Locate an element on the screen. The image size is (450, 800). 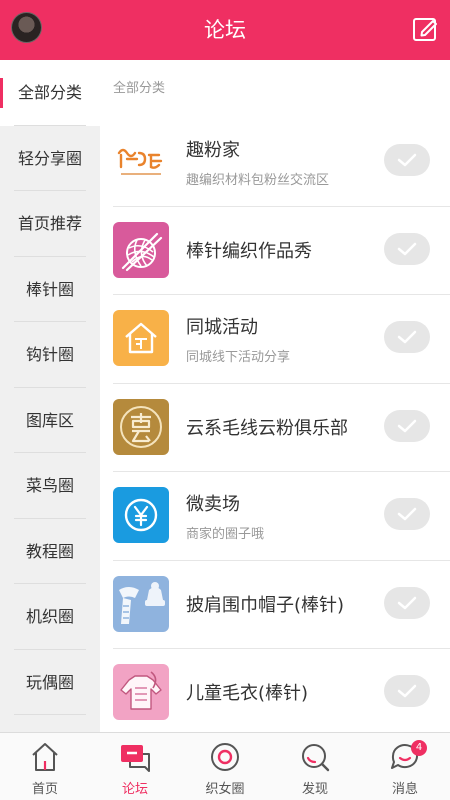
sidebar-item-light-share: 轻分享圈 is located at coordinates (50, 159).